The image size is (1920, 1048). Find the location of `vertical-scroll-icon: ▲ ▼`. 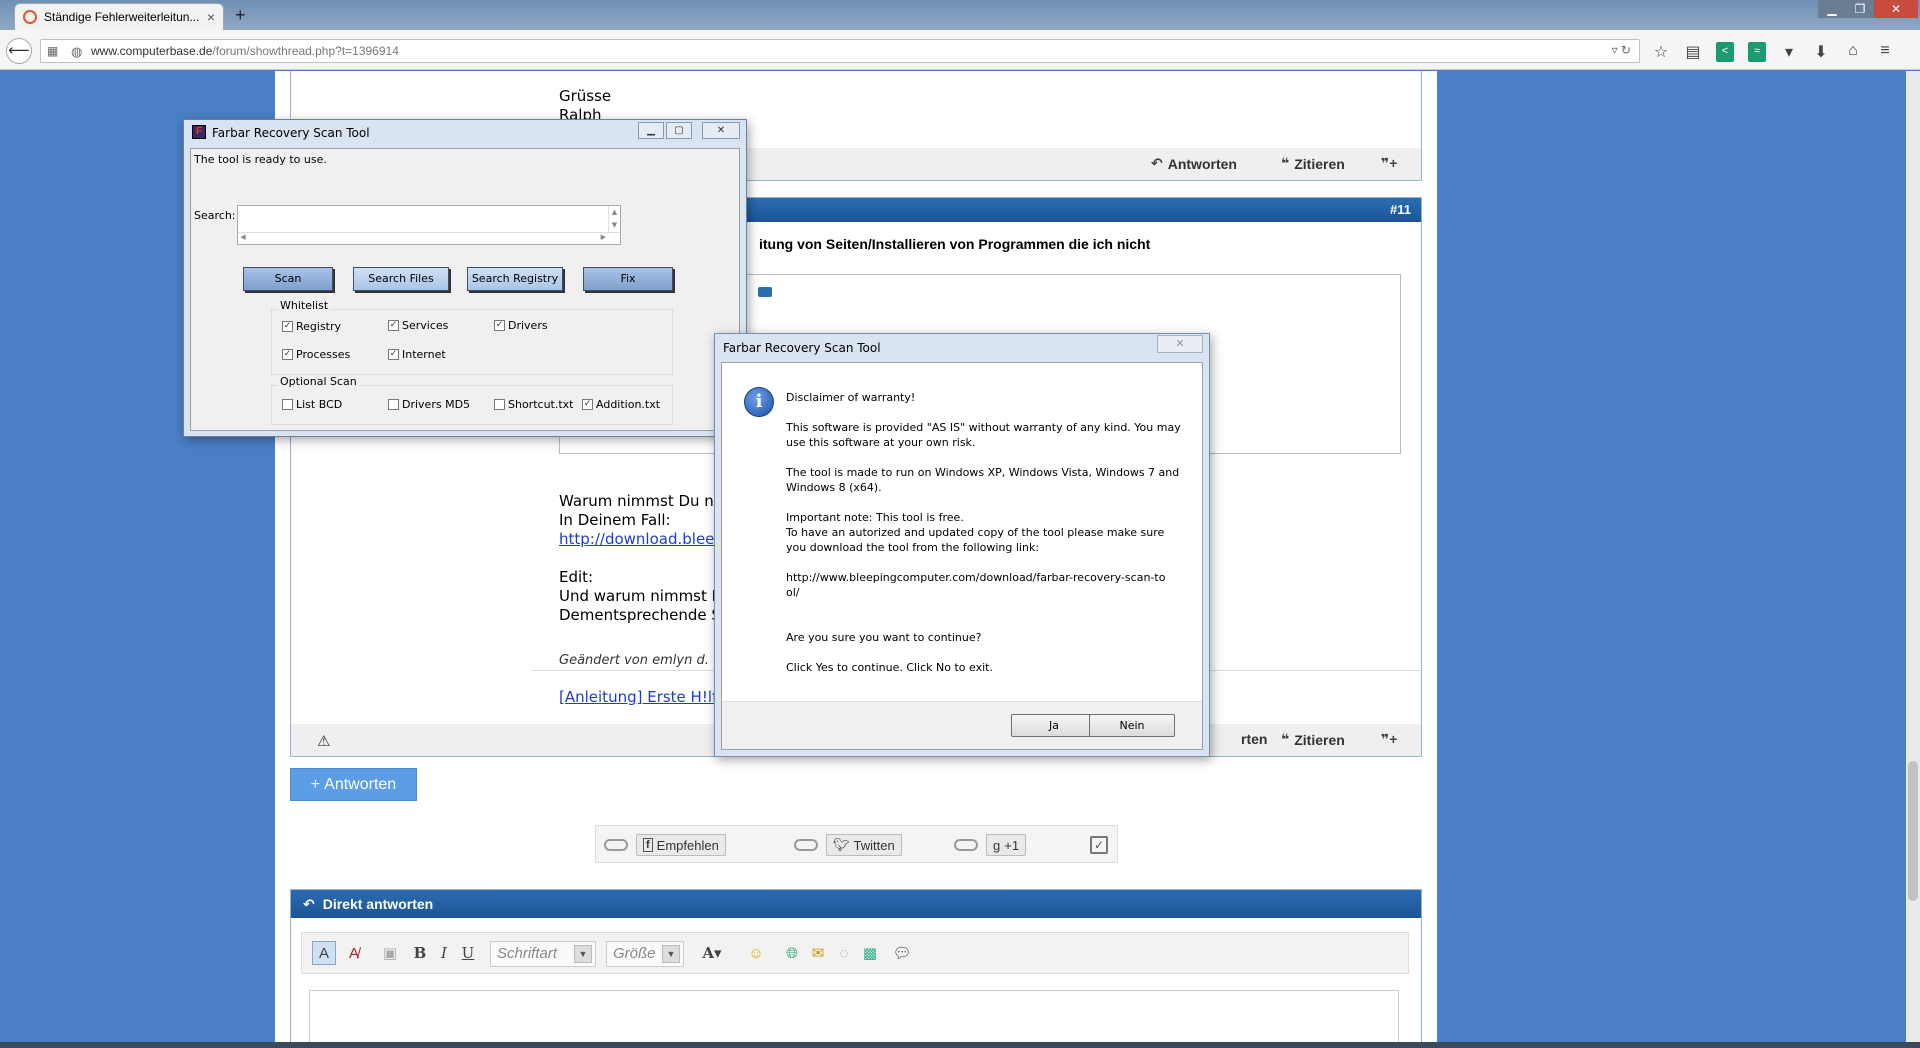

vertical-scroll-icon: ▲ ▼ is located at coordinates (614, 220).